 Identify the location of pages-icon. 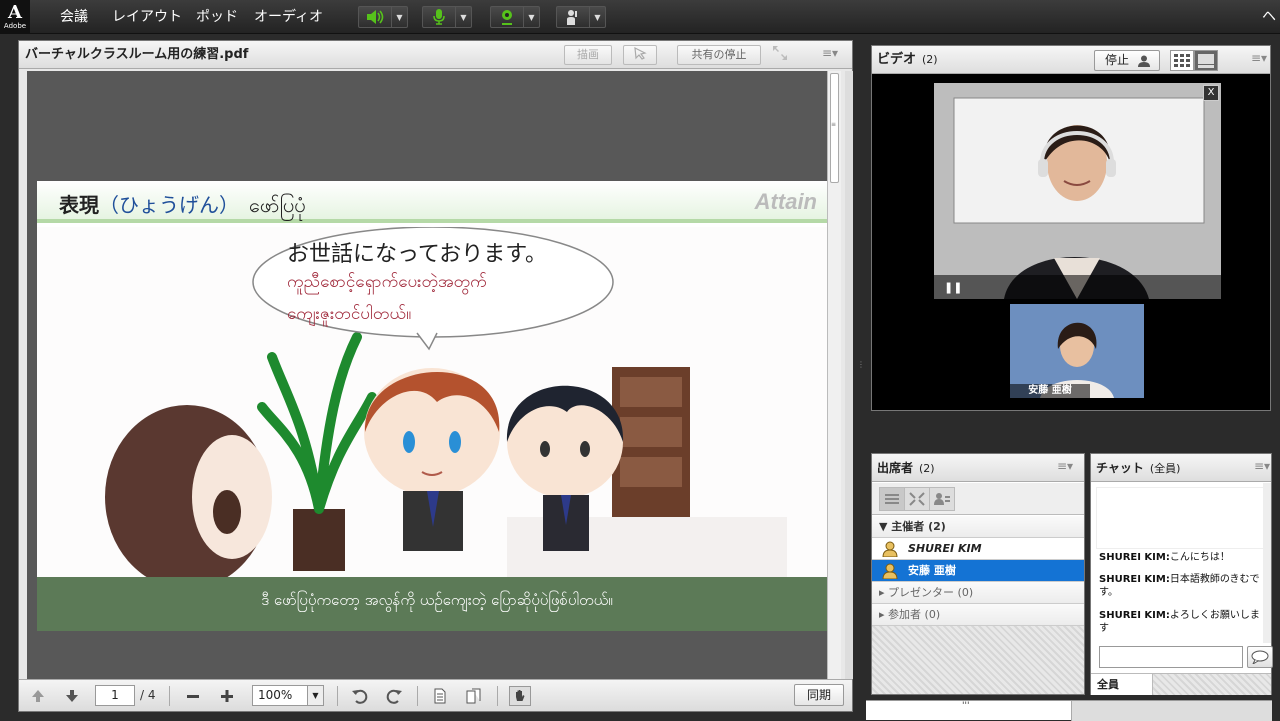
(473, 696).